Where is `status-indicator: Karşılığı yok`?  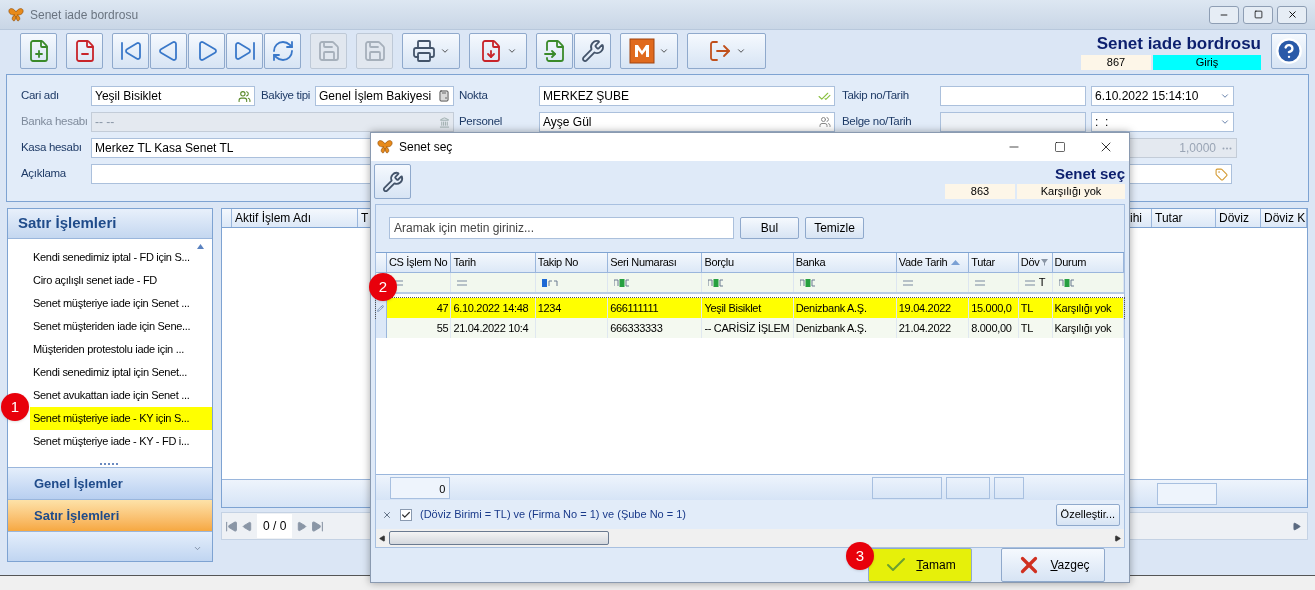
status-indicator: Karşılığı yok is located at coordinates (1071, 191).